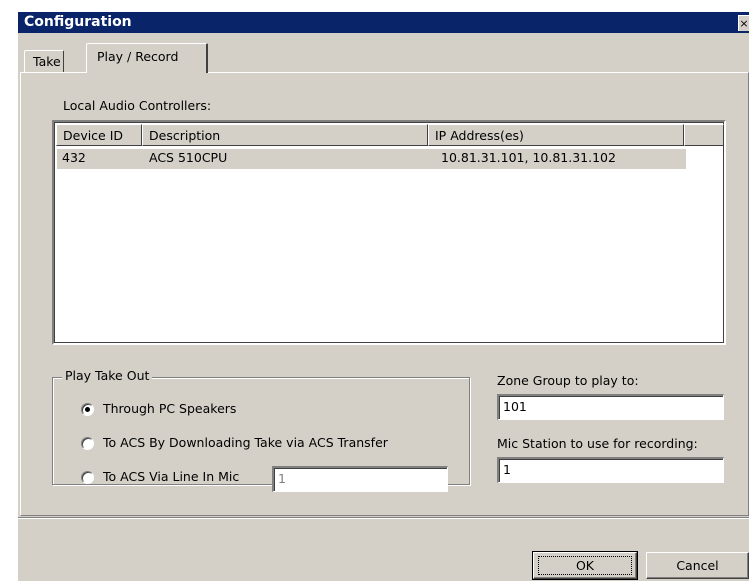 Image resolution: width=749 pixels, height=581 pixels. I want to click on mic-station-input: 1, so click(610, 470).